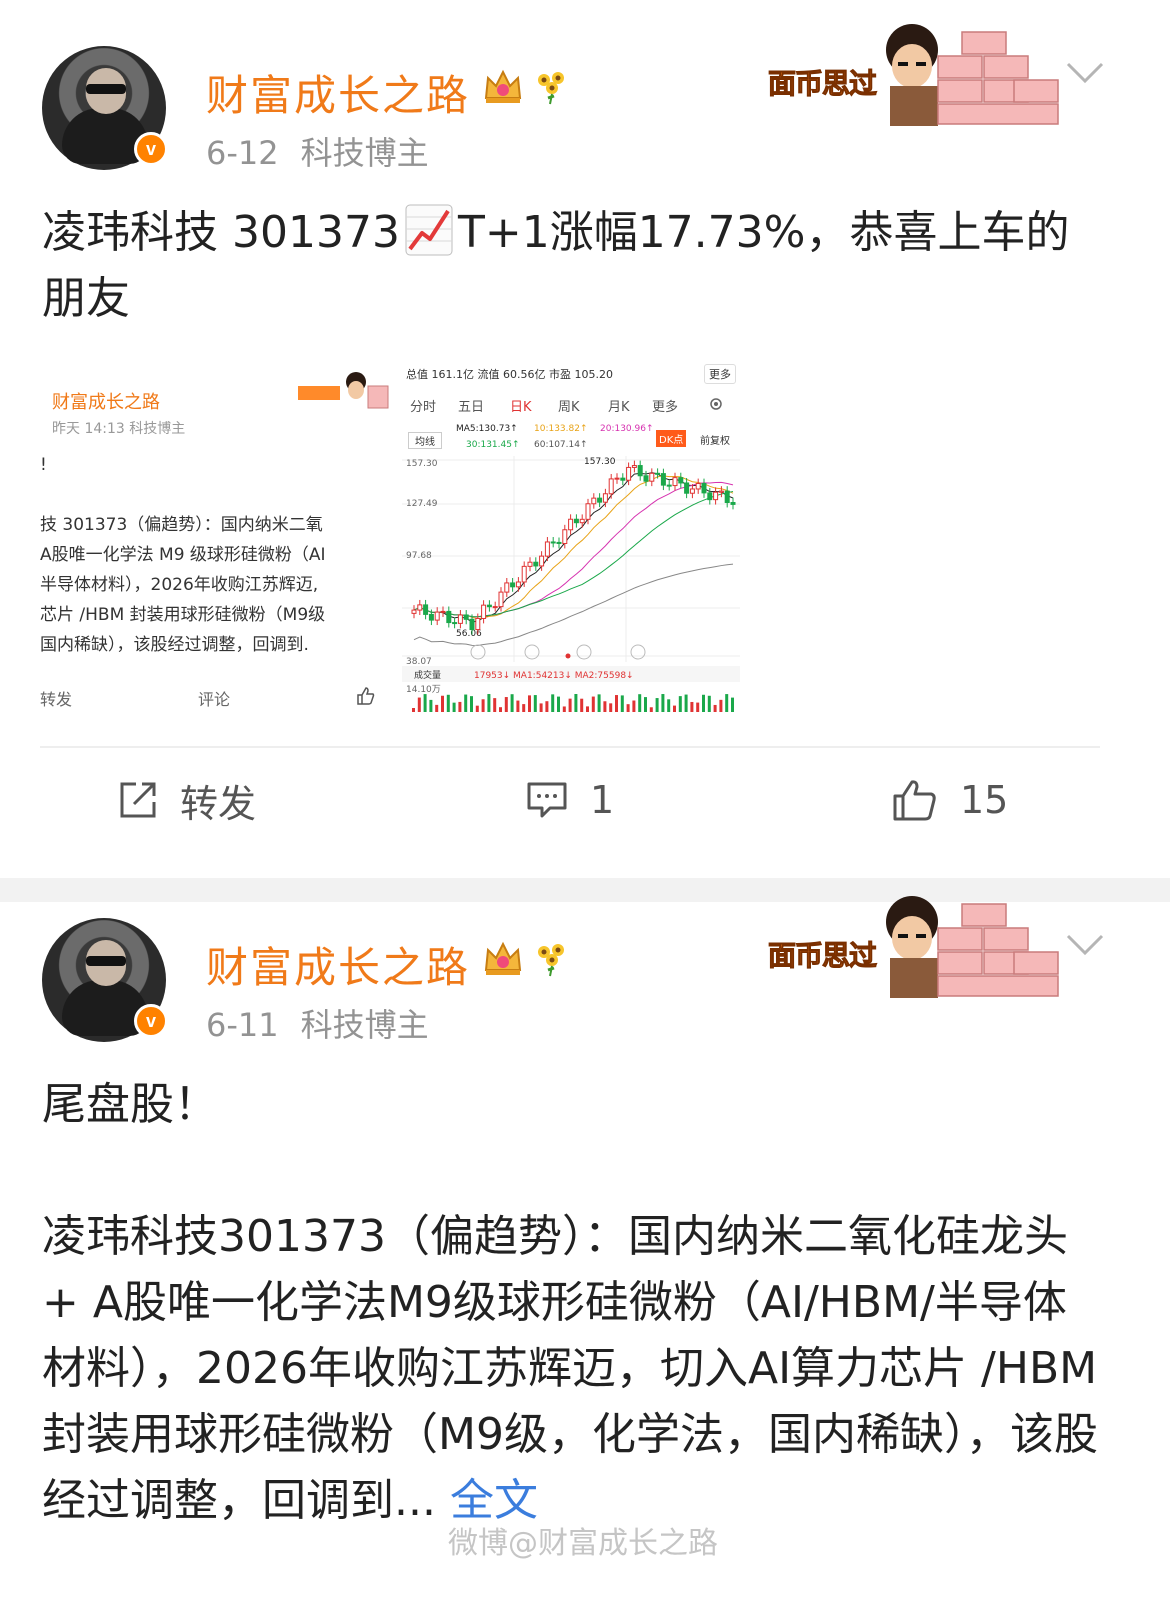 The width and height of the screenshot is (1170, 1609). Describe the element at coordinates (716, 404) in the screenshot. I see `gear-icon` at that location.